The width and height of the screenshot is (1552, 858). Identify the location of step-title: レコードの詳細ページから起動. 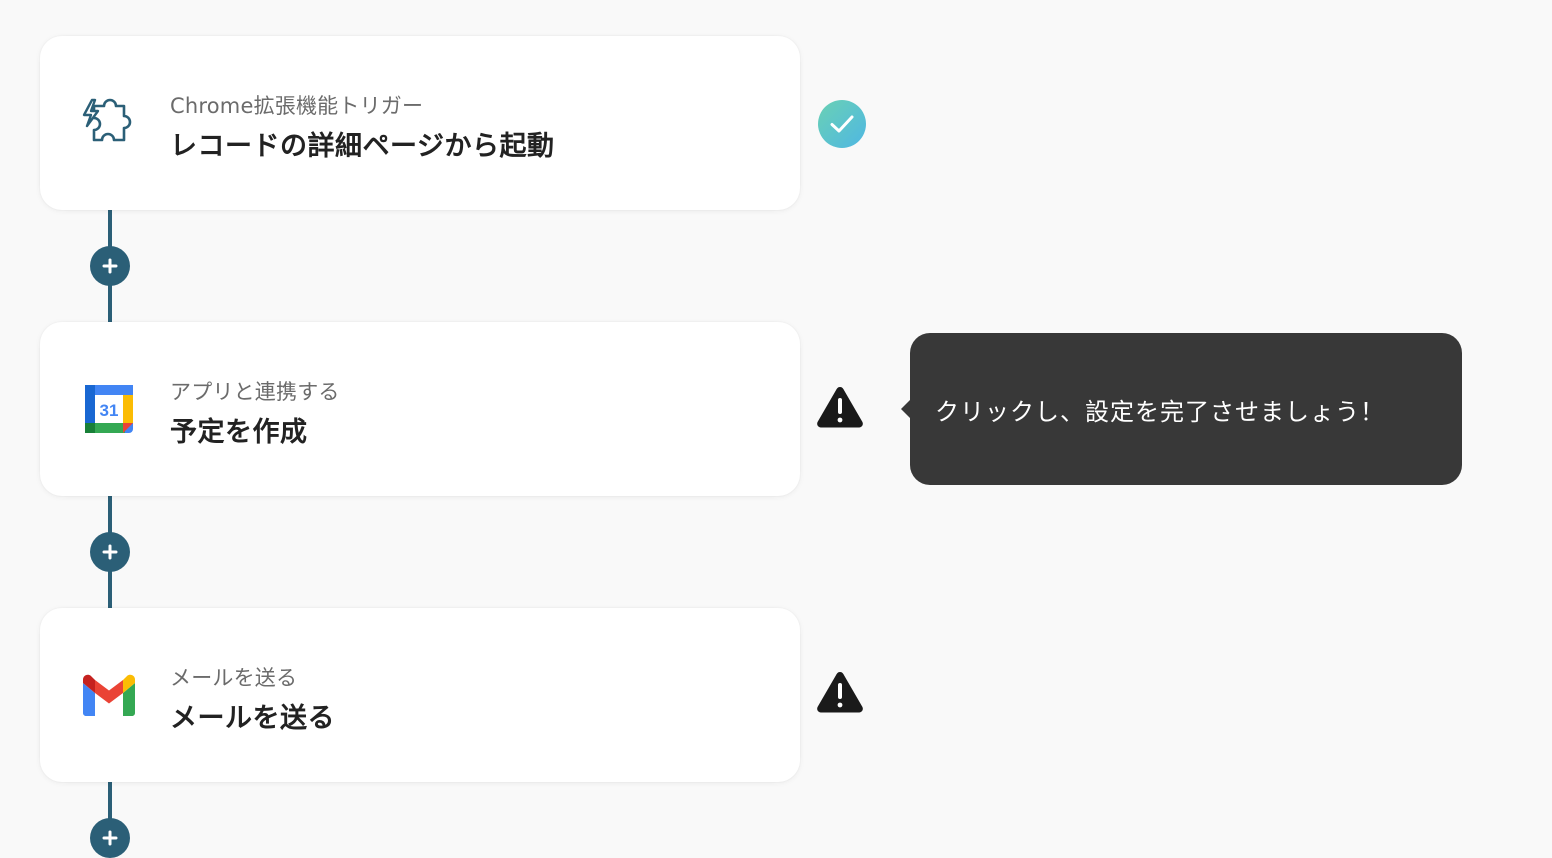
(362, 146).